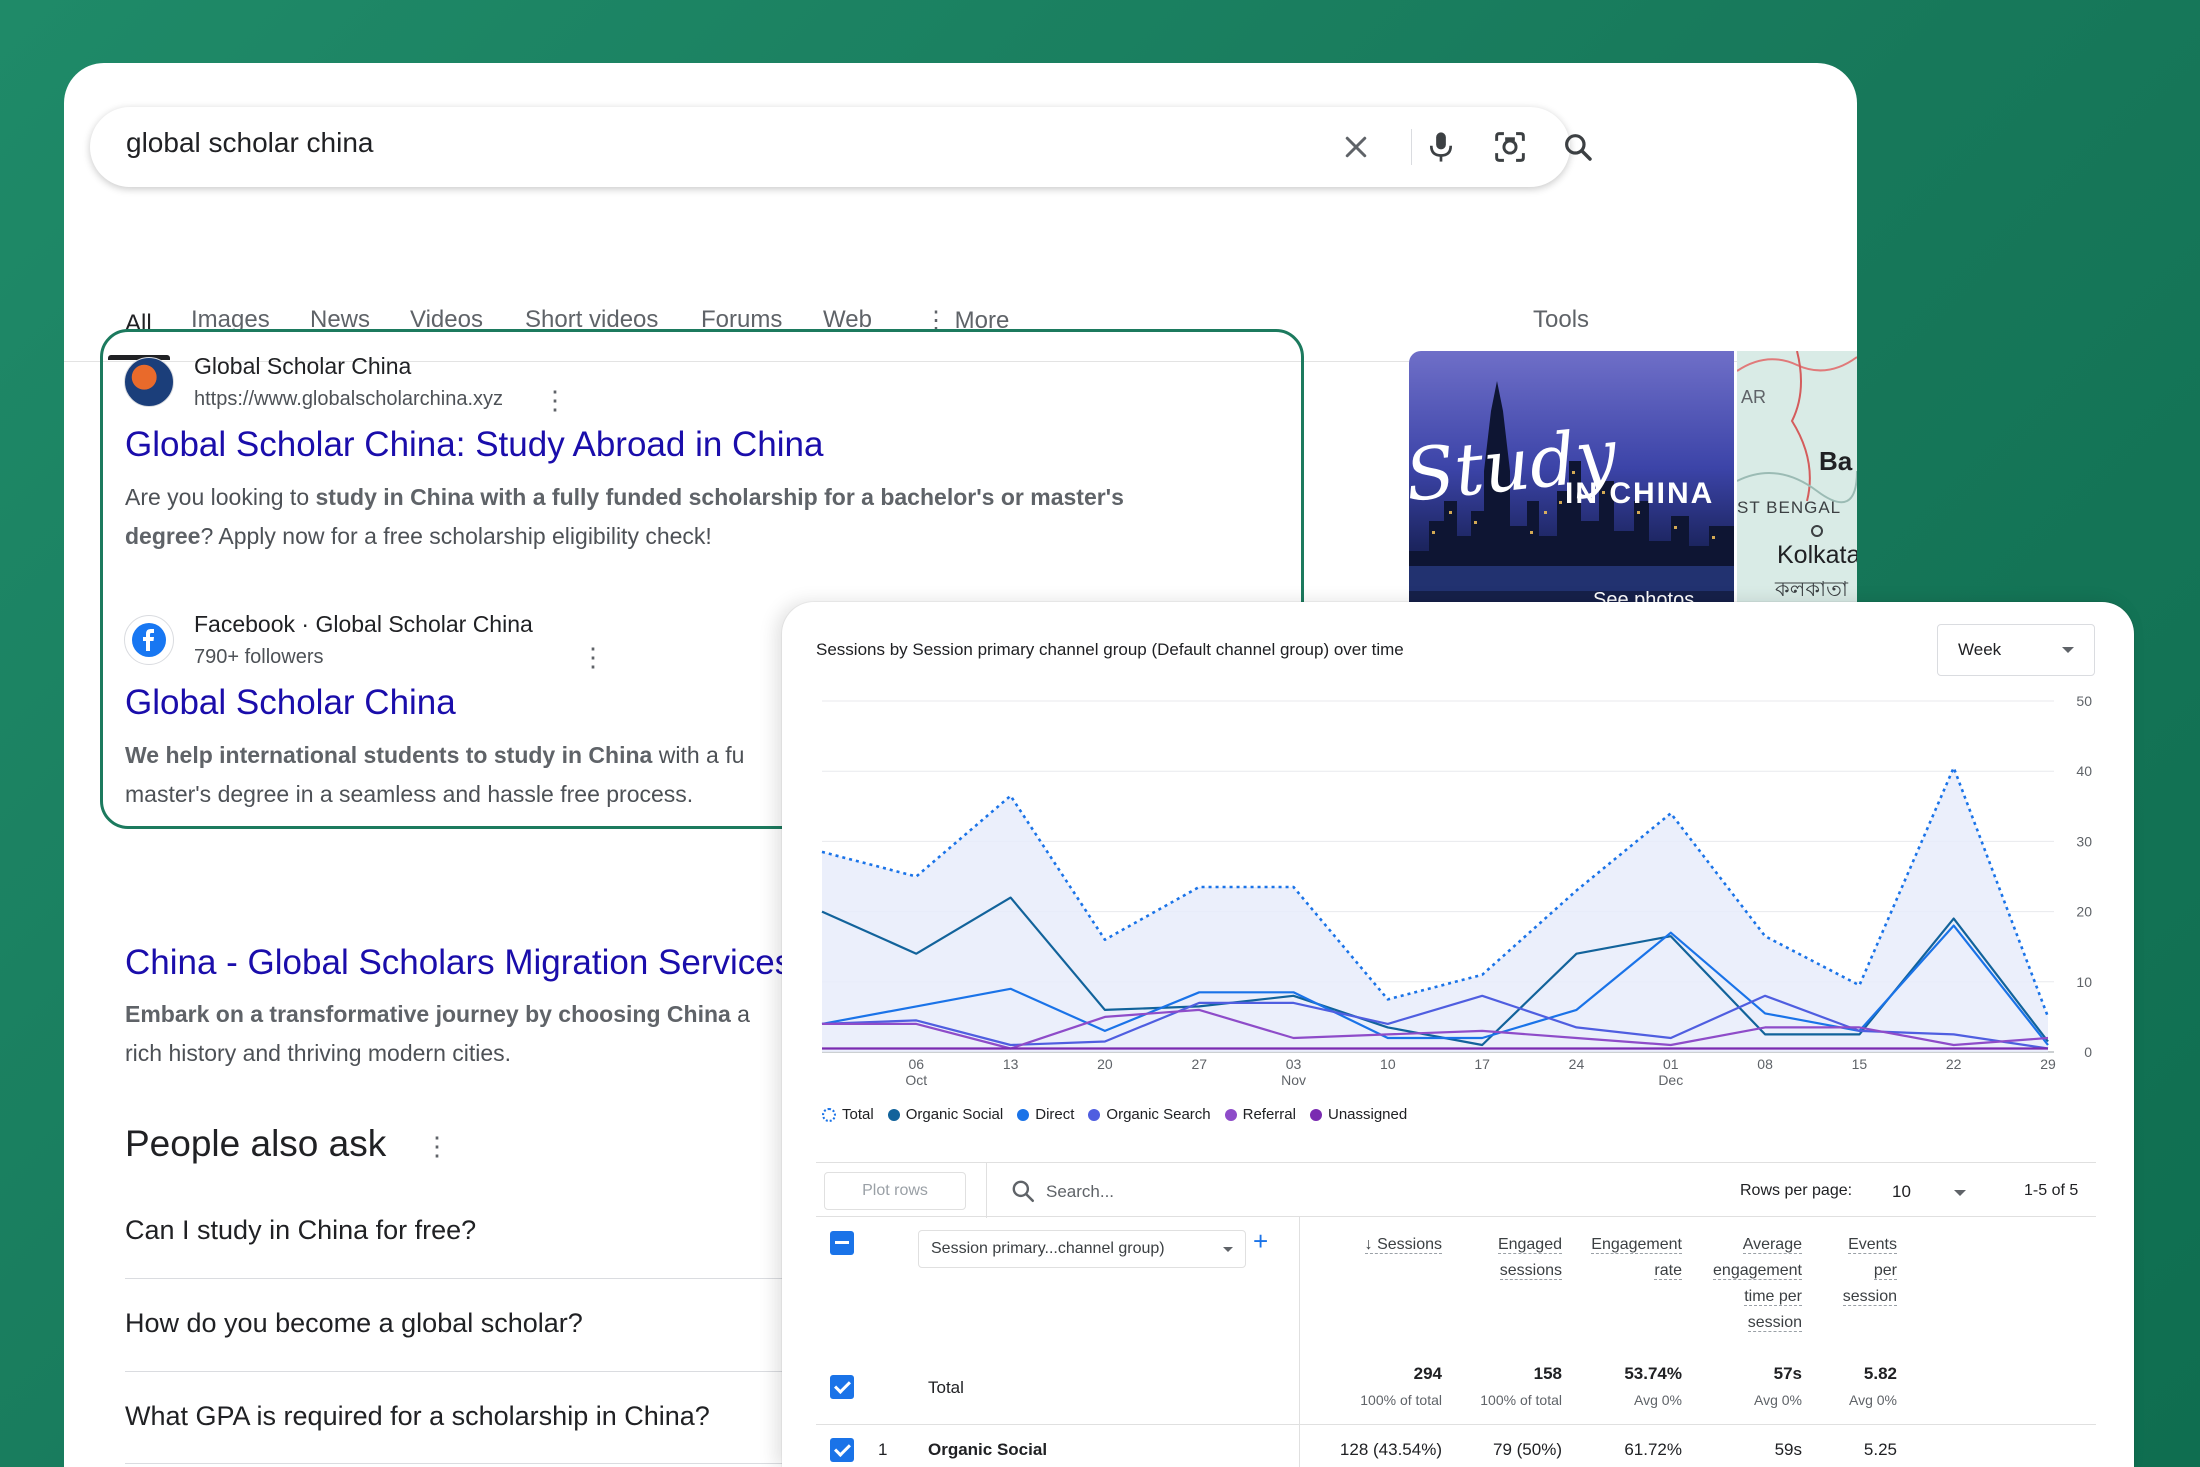 The width and height of the screenshot is (2200, 1467). What do you see at coordinates (220, 497) in the screenshot?
I see `snippet-text: Are you looking to` at bounding box center [220, 497].